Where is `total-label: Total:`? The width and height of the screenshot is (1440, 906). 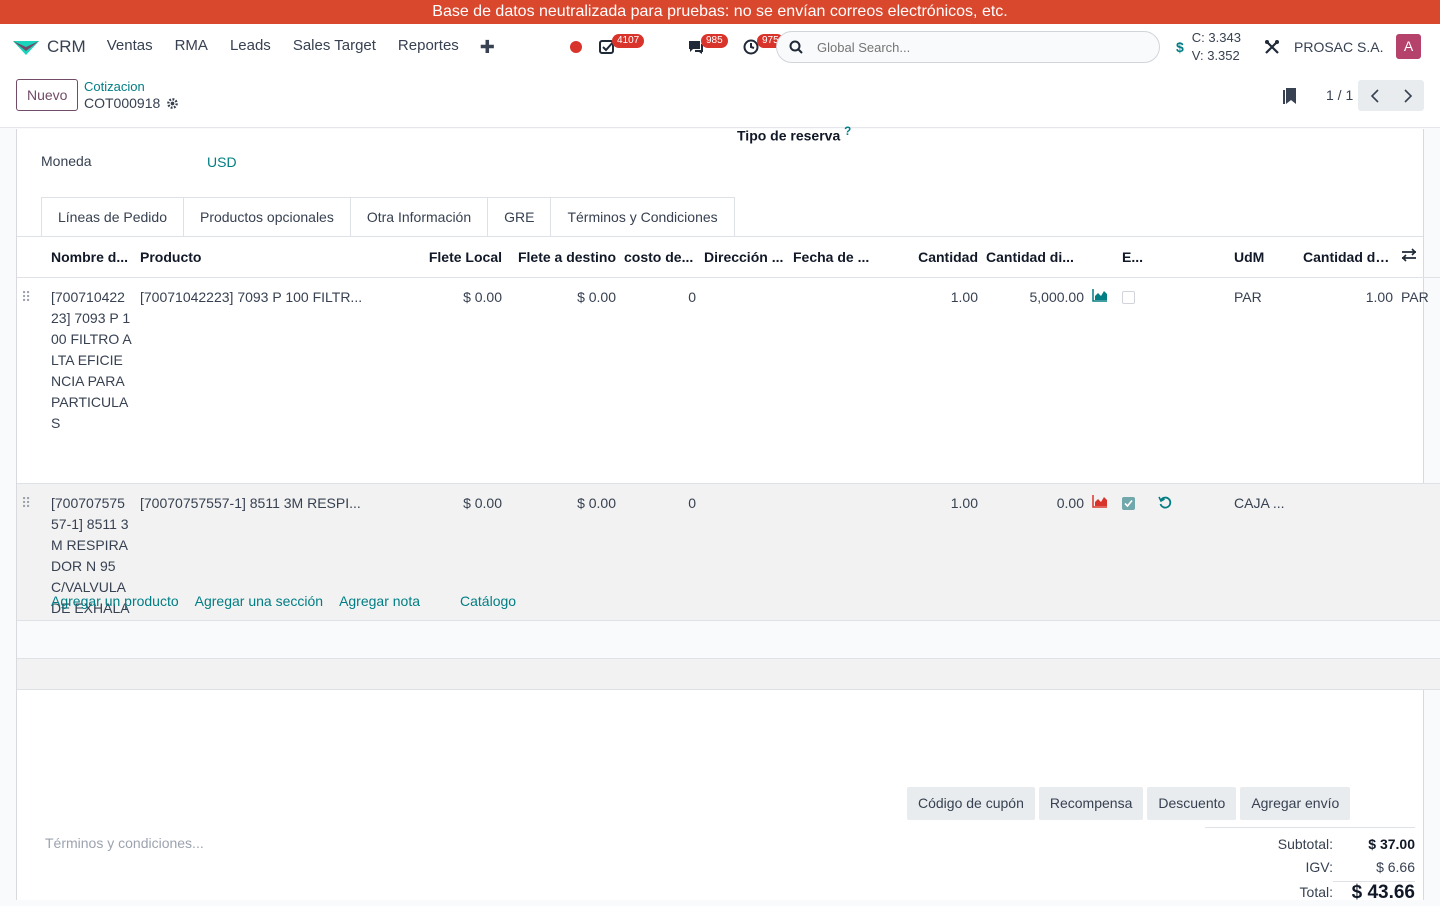
total-label: Total: is located at coordinates (1316, 892).